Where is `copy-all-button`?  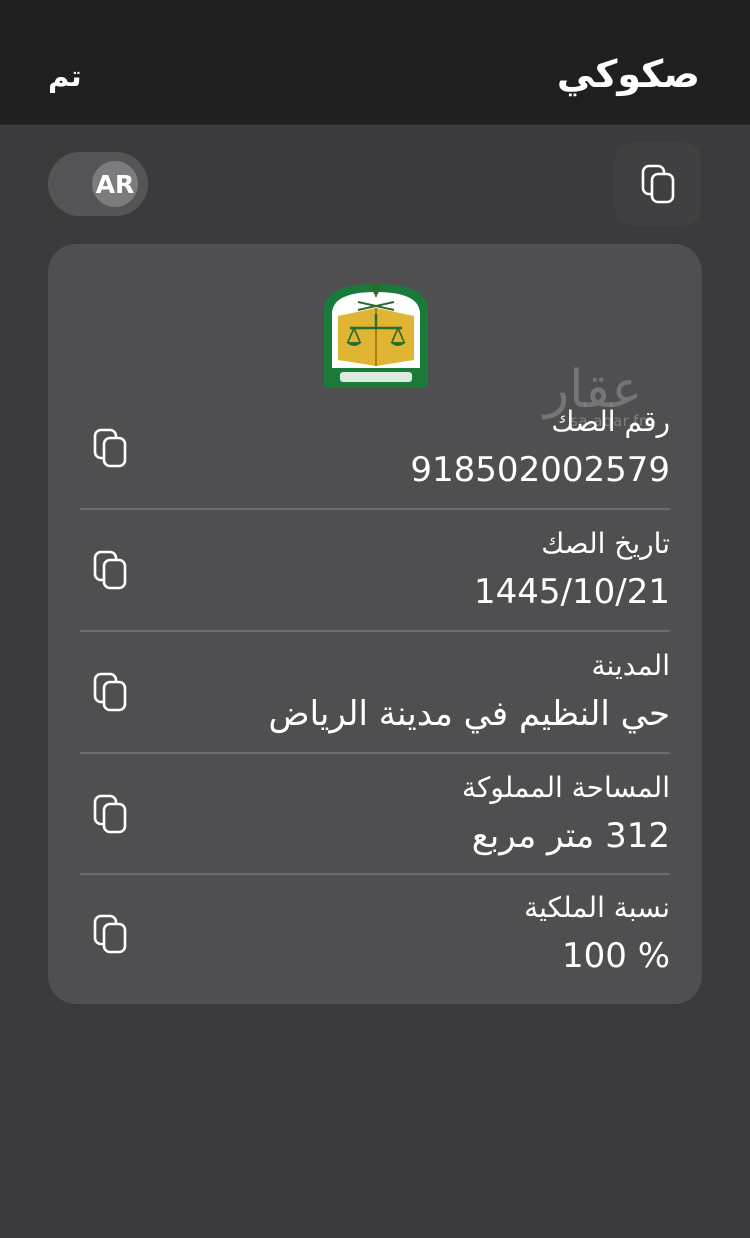 copy-all-button is located at coordinates (658, 184).